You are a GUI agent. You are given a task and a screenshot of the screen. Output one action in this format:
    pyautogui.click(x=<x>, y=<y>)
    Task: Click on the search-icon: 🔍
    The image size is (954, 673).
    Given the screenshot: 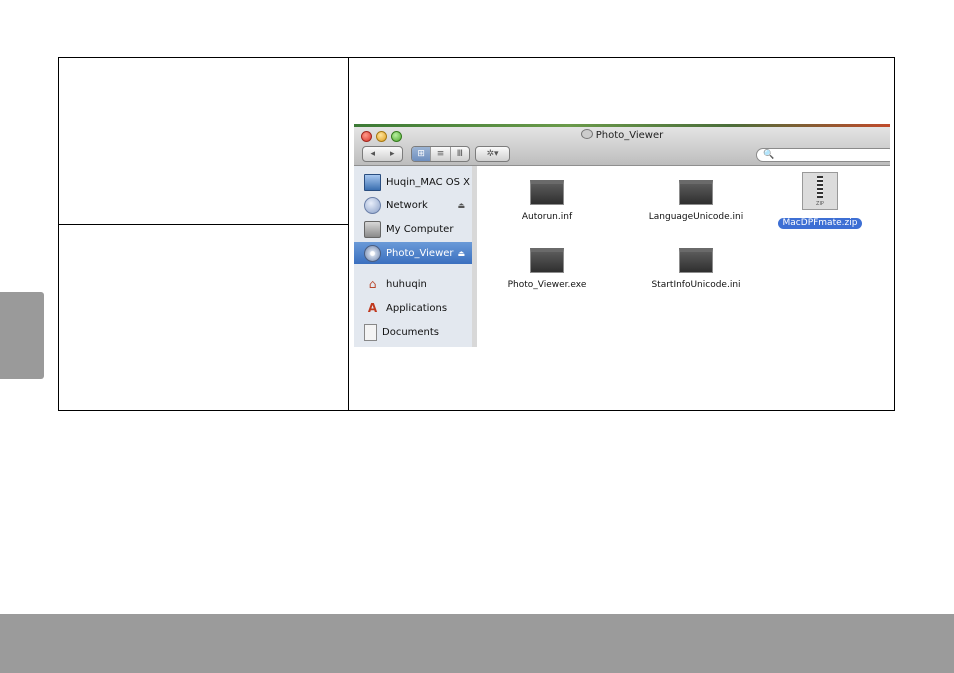 What is the action you would take?
    pyautogui.click(x=769, y=155)
    